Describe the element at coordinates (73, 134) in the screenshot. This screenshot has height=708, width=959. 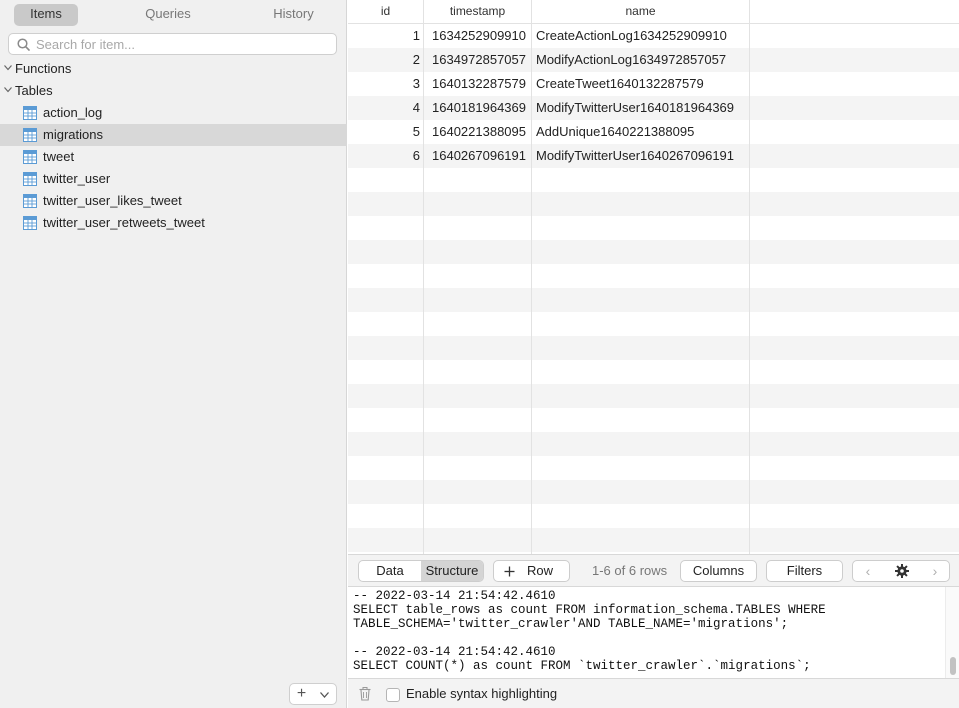
I see `sidebar-item-label: migrations` at that location.